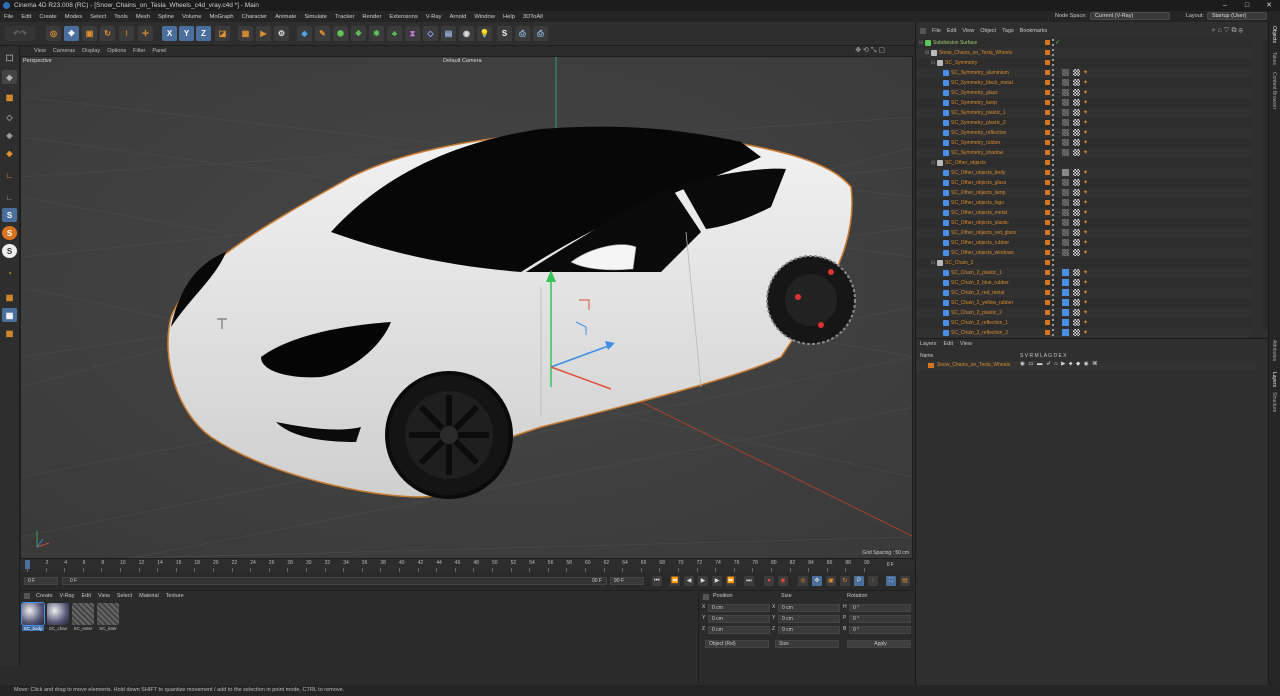 The height and width of the screenshot is (696, 1280). I want to click on material-menu-material: Material, so click(149, 596).